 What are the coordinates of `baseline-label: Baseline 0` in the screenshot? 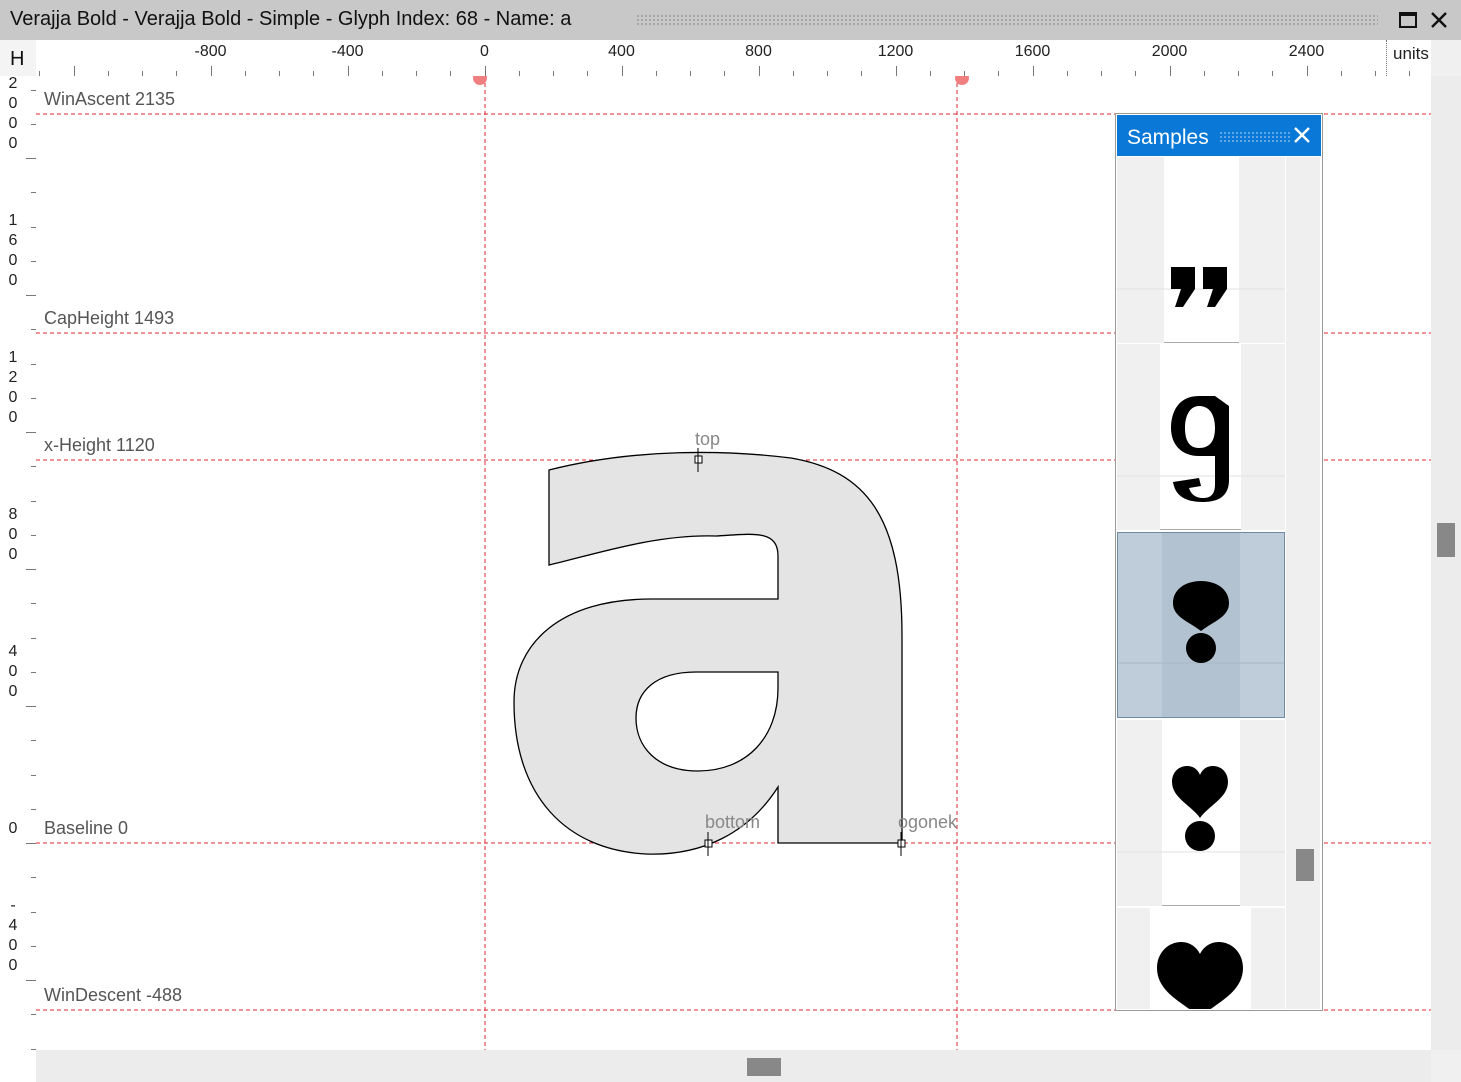 It's located at (86, 828).